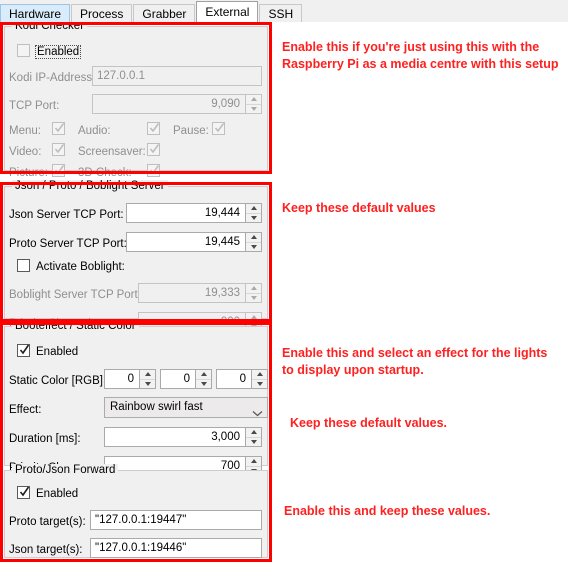 This screenshot has height=569, width=568. I want to click on effect-combobox: Rainbow swirl fast, so click(186, 407).